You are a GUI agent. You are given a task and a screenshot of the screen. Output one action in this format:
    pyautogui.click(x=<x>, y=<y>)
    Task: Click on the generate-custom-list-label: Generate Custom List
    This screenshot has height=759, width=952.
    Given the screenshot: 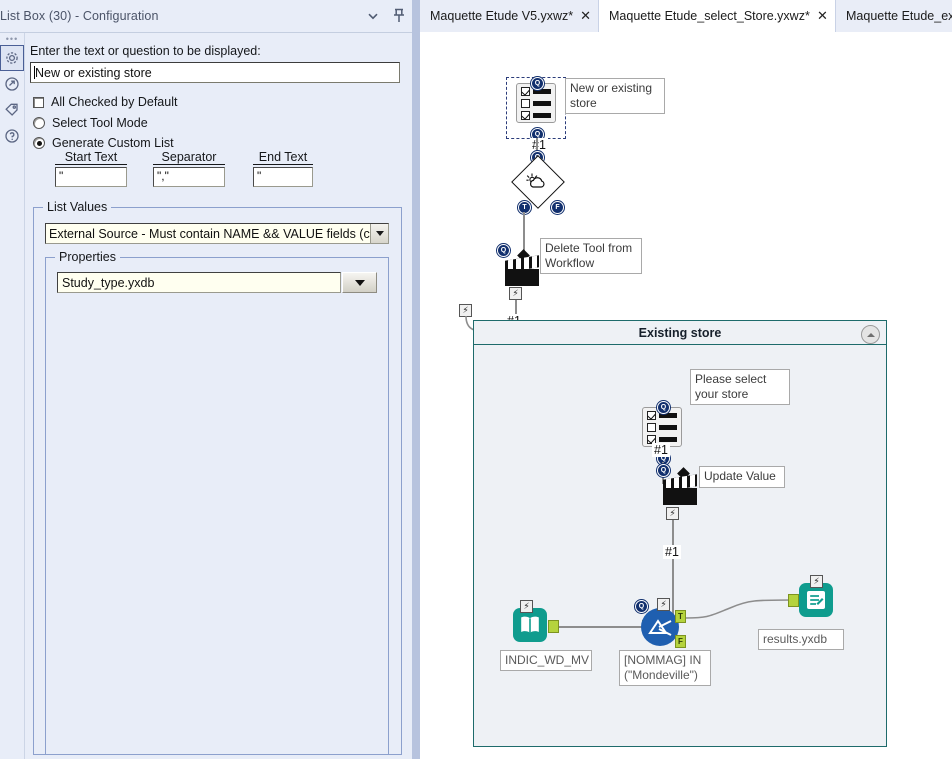 What is the action you would take?
    pyautogui.click(x=113, y=143)
    